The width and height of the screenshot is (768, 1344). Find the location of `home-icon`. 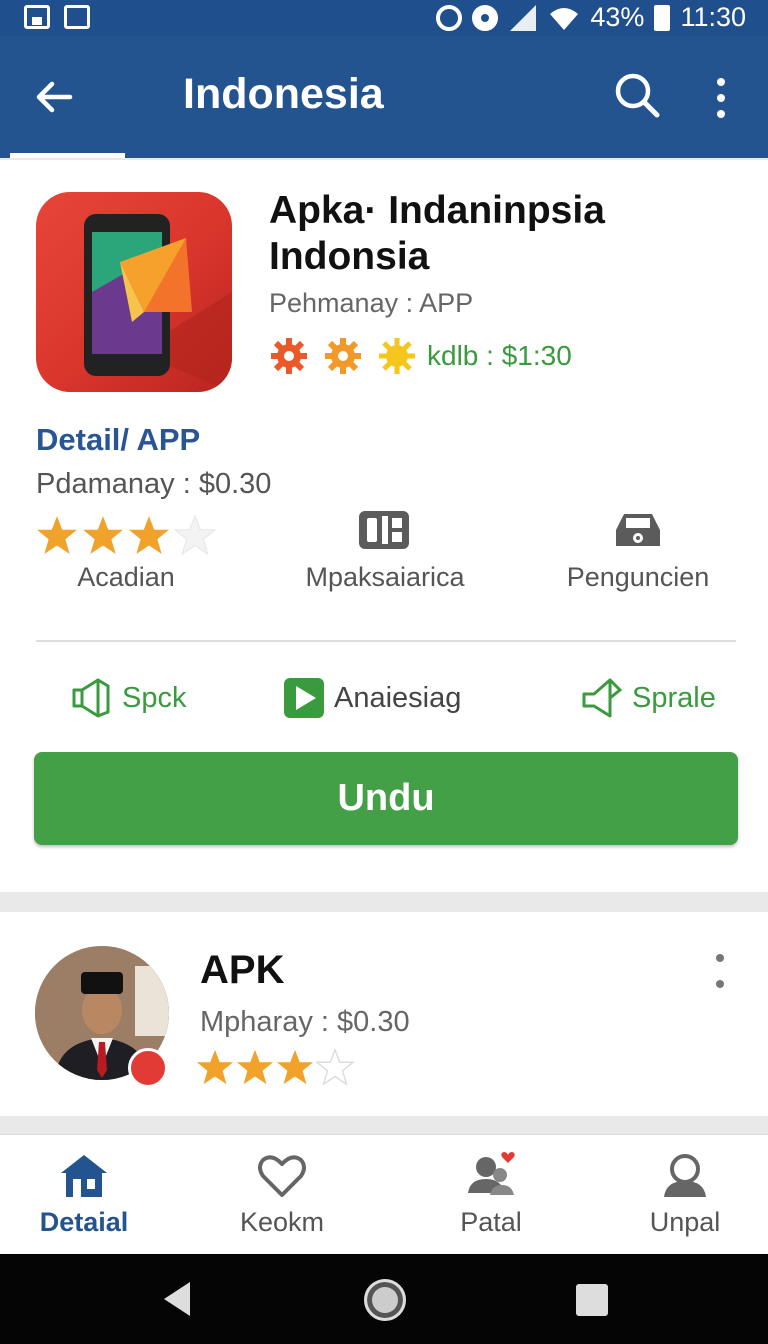

home-icon is located at coordinates (84, 1176).